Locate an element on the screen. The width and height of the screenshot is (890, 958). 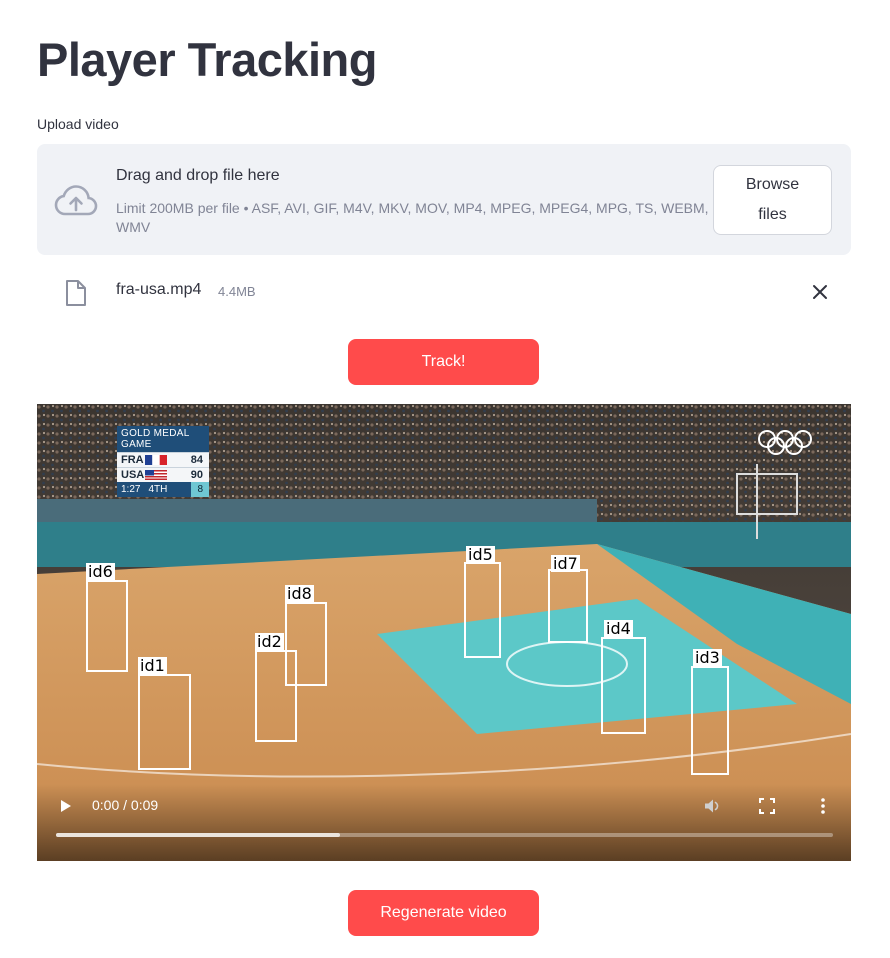
volume-icon is located at coordinates (712, 806).